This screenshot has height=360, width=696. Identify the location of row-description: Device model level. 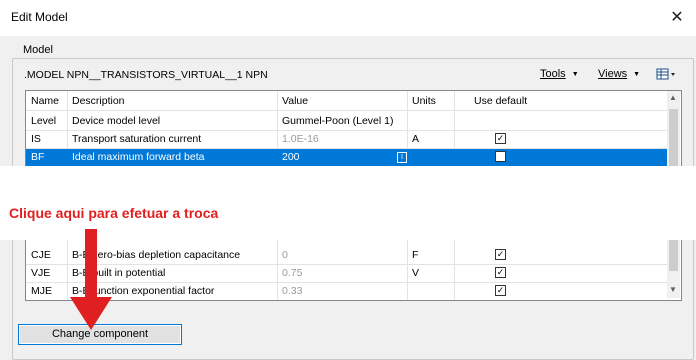
(116, 121).